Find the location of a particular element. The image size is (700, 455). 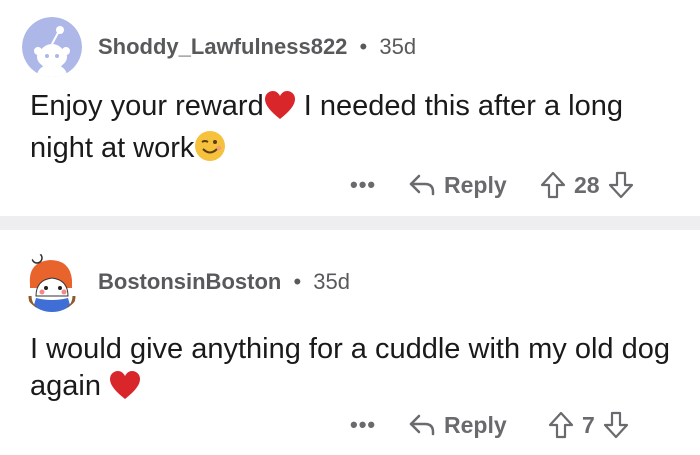

comment-header: Shoddy_Lawfulness822 • 35d is located at coordinates (219, 47).